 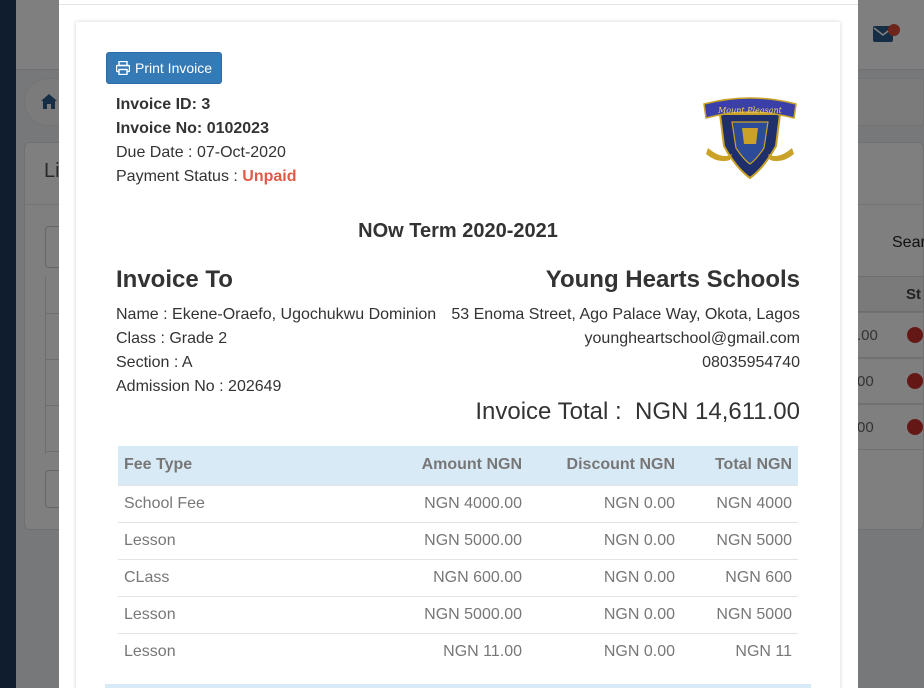 What do you see at coordinates (269, 176) in the screenshot?
I see `status-badge: Unpaid` at bounding box center [269, 176].